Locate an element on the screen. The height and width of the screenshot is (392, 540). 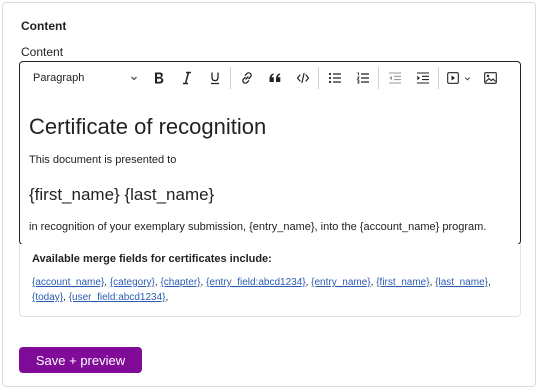
indent-button is located at coordinates (423, 78).